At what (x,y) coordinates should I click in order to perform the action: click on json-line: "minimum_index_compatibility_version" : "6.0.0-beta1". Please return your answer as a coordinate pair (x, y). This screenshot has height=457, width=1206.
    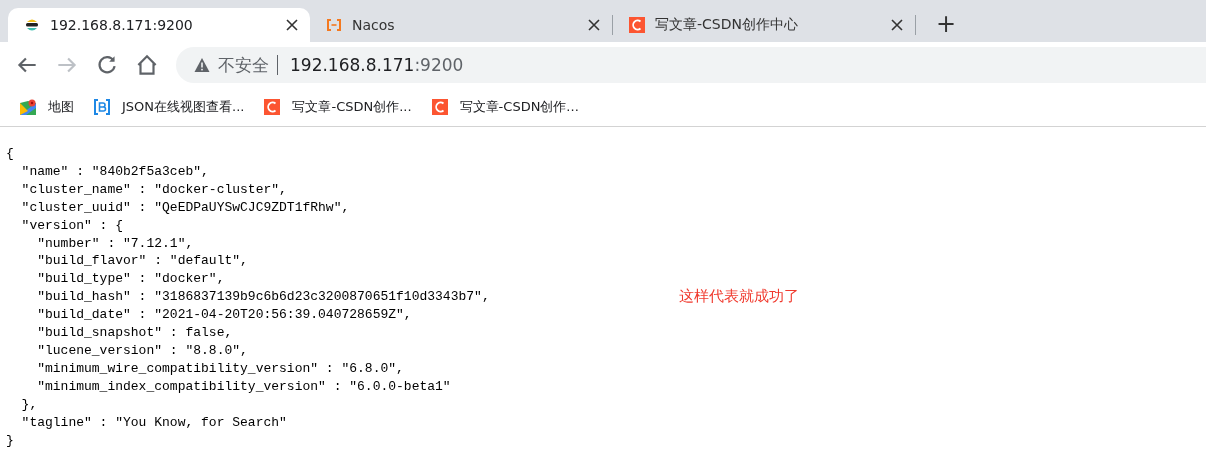
    Looking at the image, I should click on (243, 386).